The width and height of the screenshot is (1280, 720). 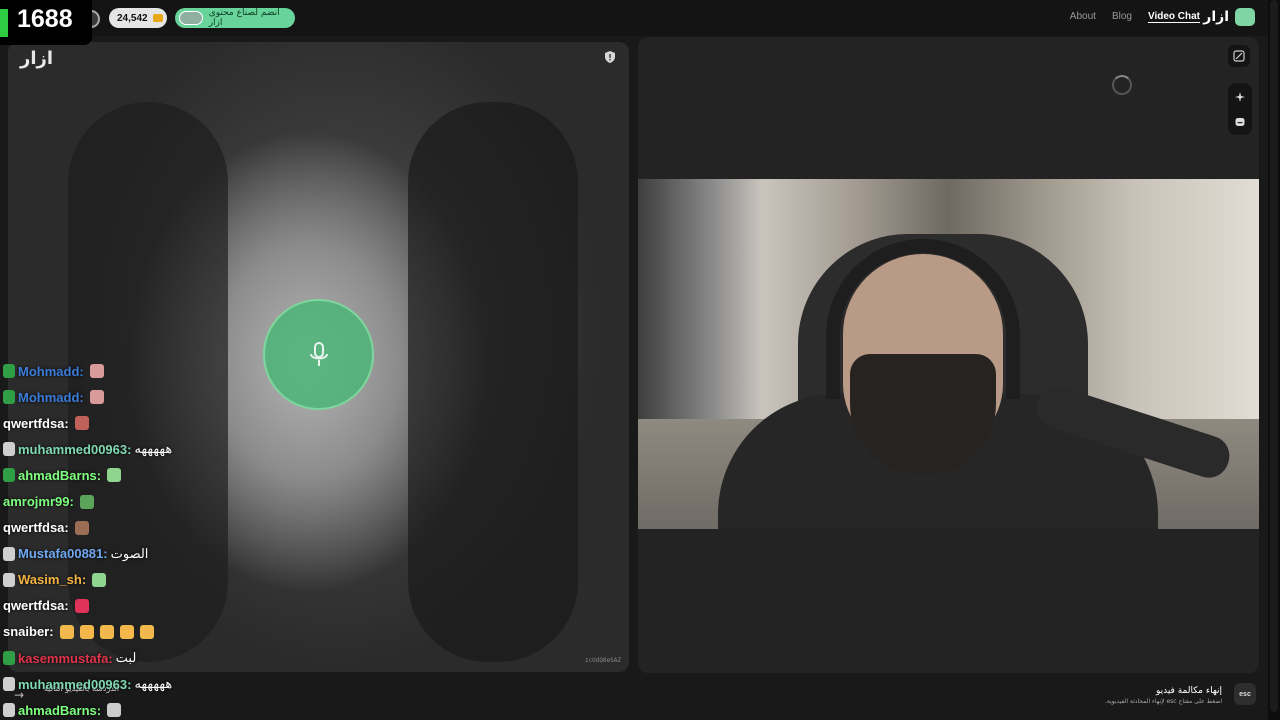 I want to click on nav-video-chat: Video Chat, so click(x=1174, y=16).